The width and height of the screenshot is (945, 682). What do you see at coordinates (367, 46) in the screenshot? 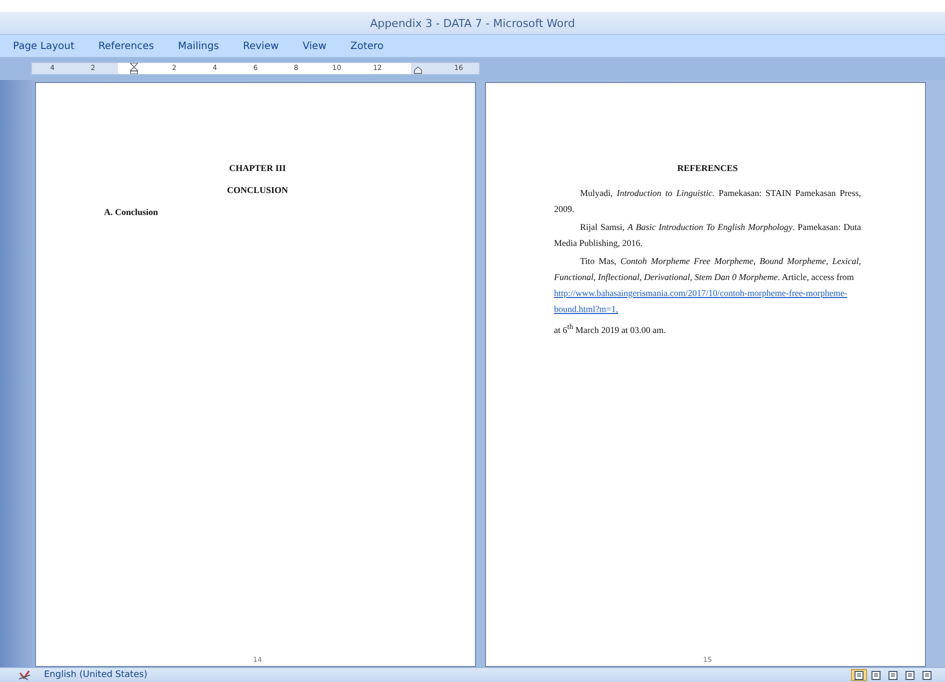
I see `ribbon-tab: Zotero` at bounding box center [367, 46].